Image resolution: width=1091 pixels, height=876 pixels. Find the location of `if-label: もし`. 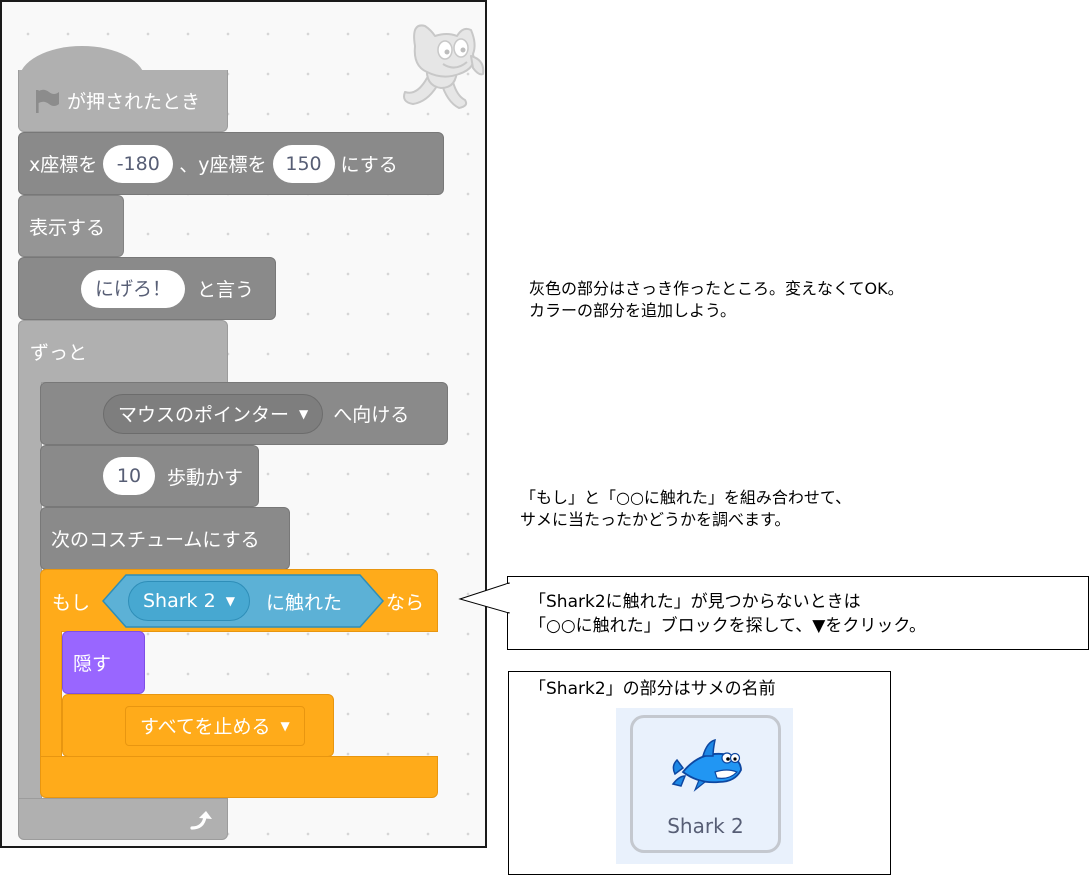

if-label: もし is located at coordinates (71, 603).